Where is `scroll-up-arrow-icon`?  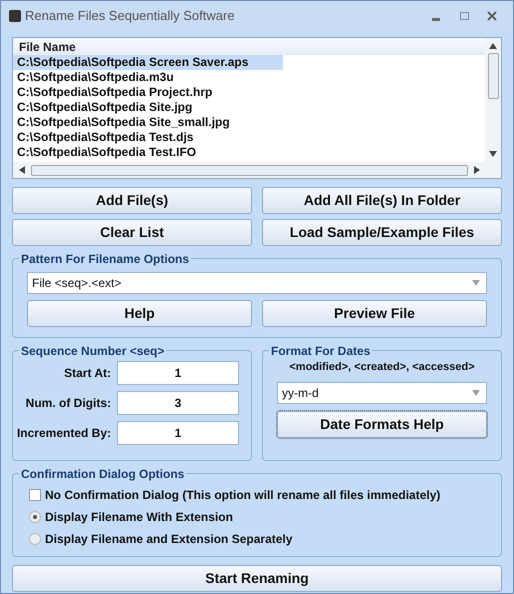 scroll-up-arrow-icon is located at coordinates (493, 46).